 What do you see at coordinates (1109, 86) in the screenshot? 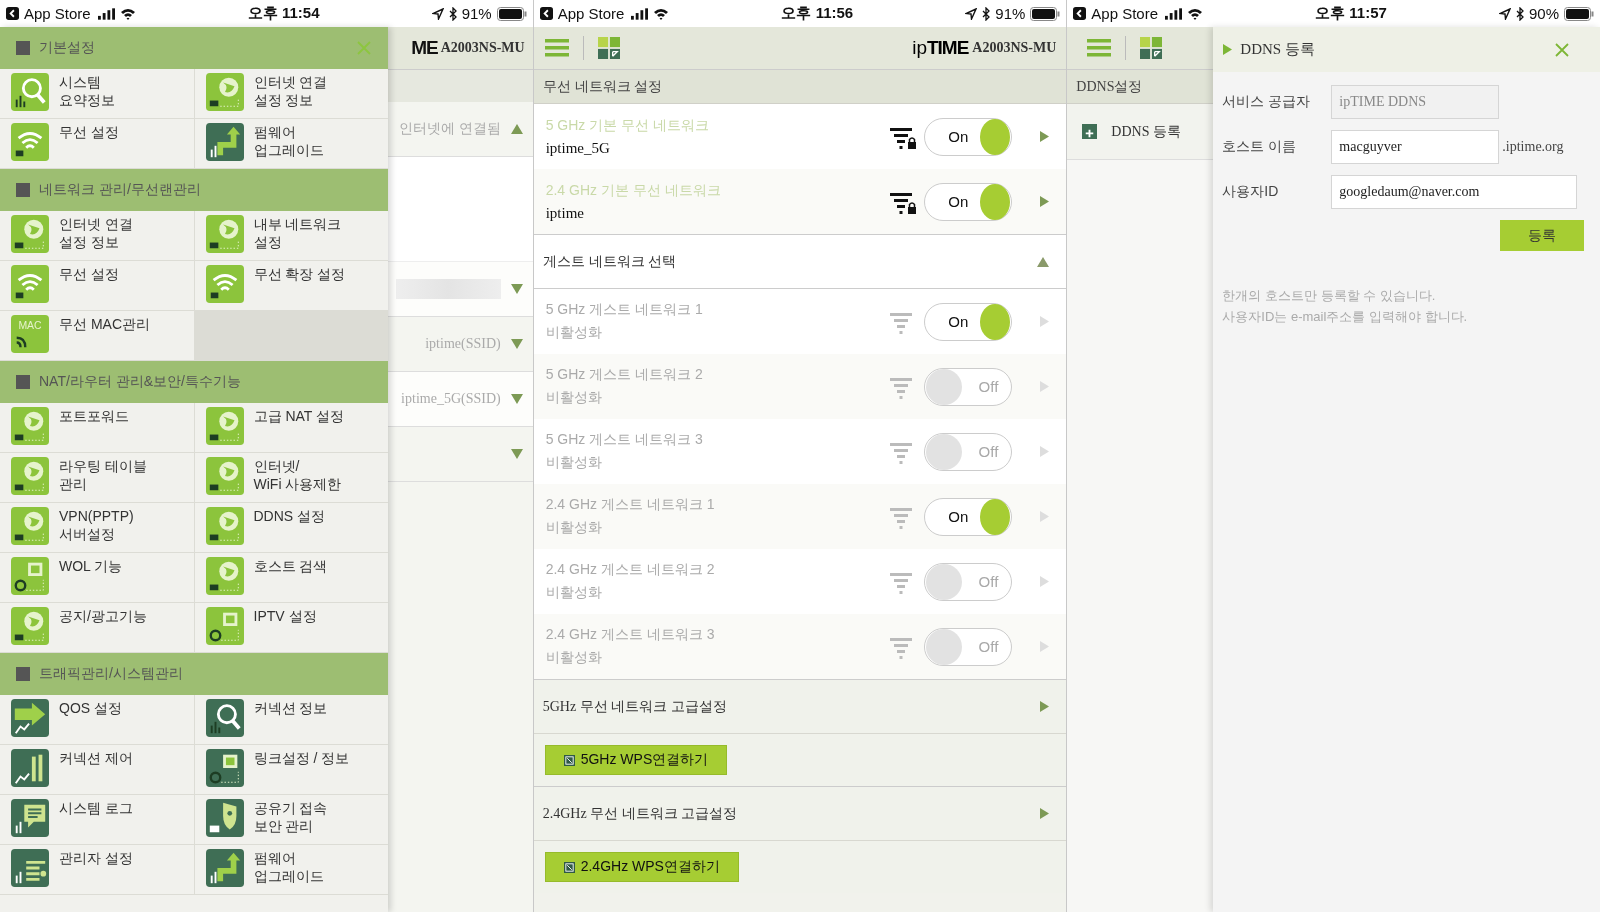
I see `section-title: DDNS설정` at bounding box center [1109, 86].